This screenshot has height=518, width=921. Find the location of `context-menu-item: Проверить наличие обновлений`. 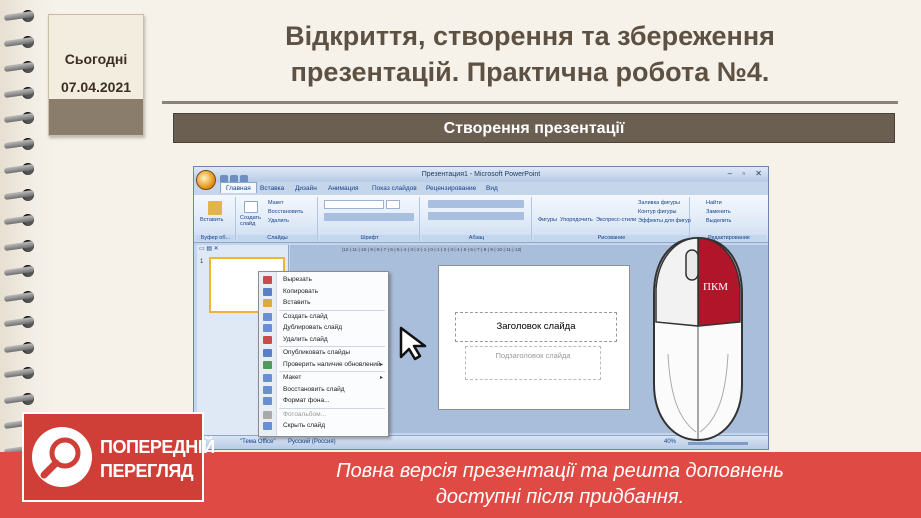

context-menu-item: Проверить наличие обновлений is located at coordinates (331, 364).